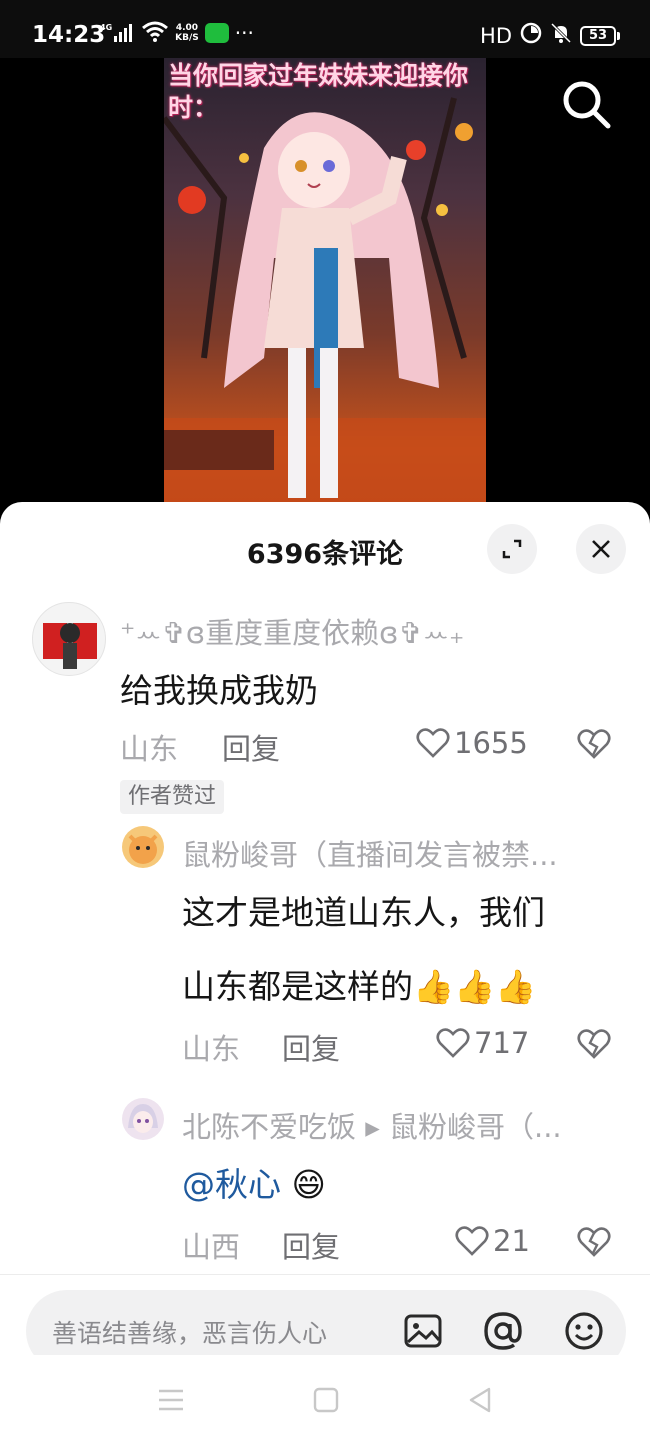  I want to click on like-count: 21, so click(511, 1241).